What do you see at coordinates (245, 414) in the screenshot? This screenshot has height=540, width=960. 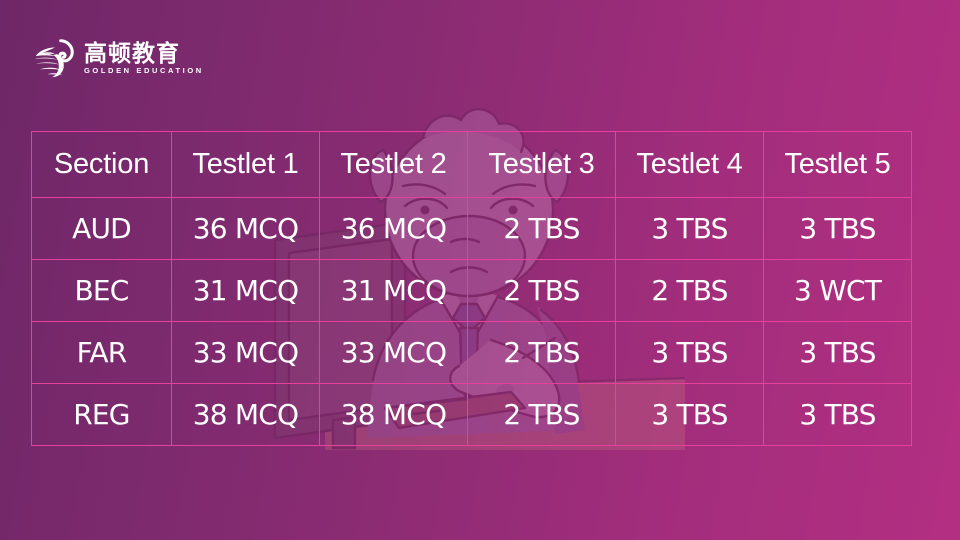 I see `cell-testlet-1: 38 MCQ` at bounding box center [245, 414].